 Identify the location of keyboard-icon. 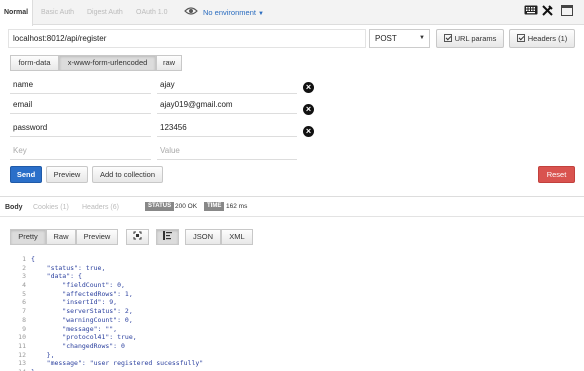
(531, 11).